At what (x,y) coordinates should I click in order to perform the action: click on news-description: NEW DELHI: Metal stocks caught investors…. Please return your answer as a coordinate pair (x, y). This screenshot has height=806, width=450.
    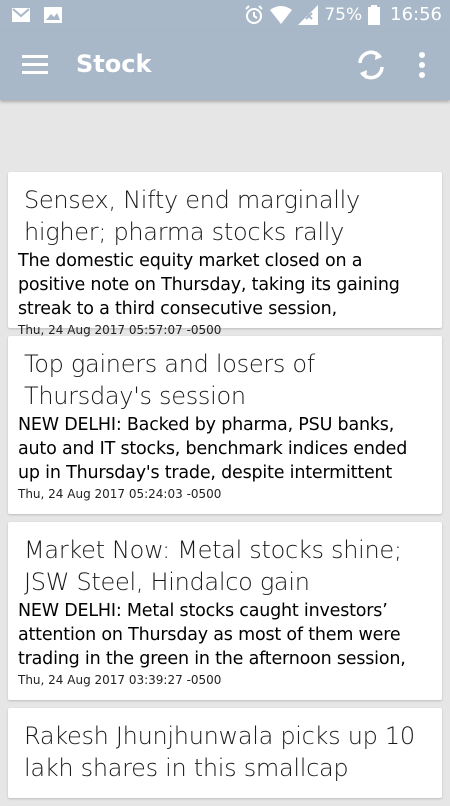
    Looking at the image, I should click on (212, 635).